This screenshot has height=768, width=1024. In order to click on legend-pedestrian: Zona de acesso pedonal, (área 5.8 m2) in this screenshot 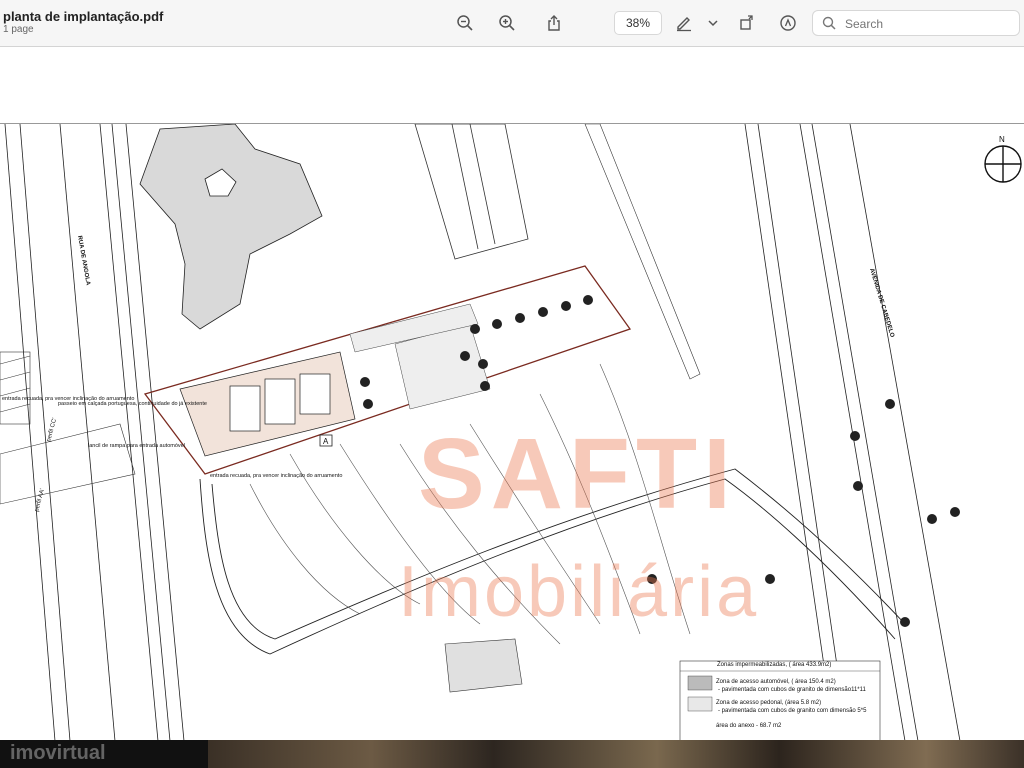, I will do `click(768, 703)`.